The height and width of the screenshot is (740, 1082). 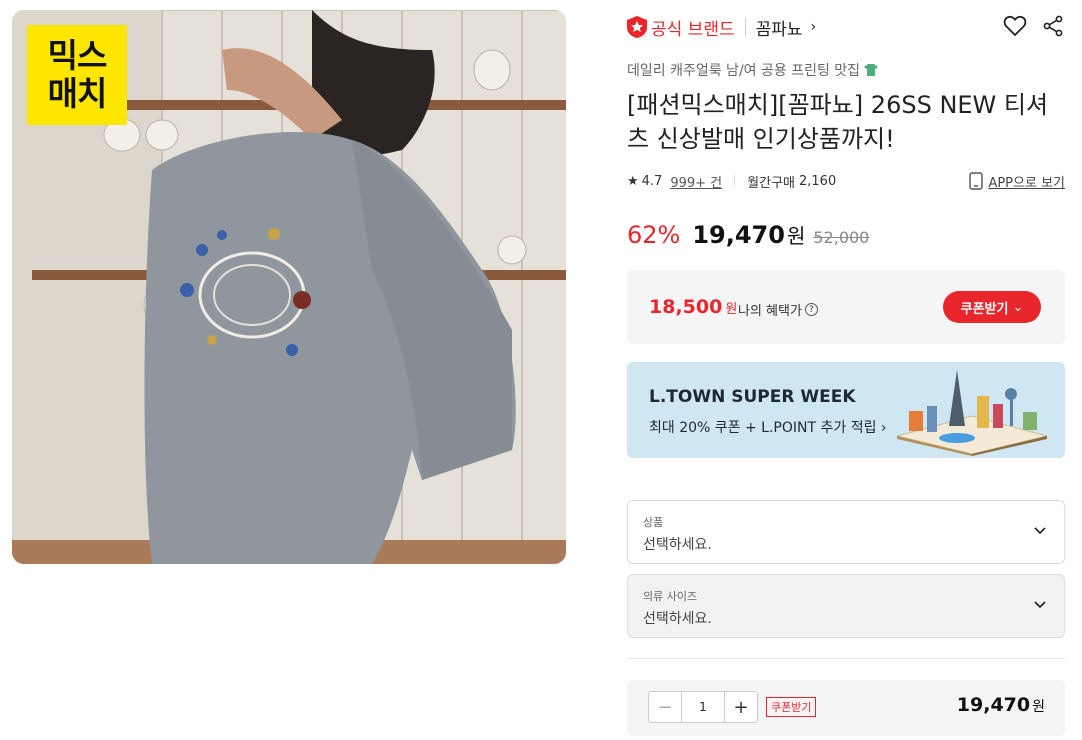 What do you see at coordinates (779, 29) in the screenshot?
I see `brand-name: 꼼파뇨` at bounding box center [779, 29].